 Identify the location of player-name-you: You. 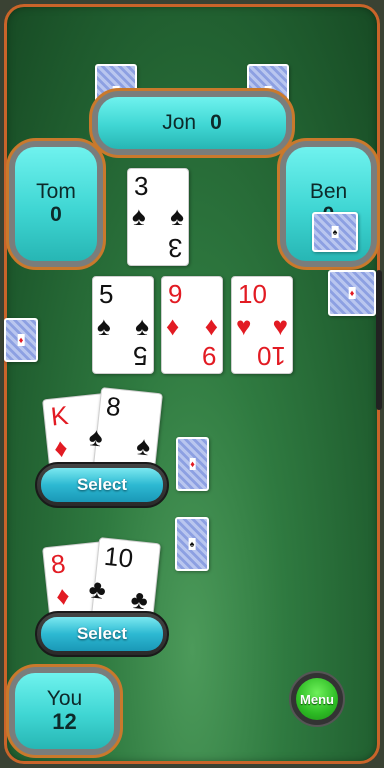
(64, 698).